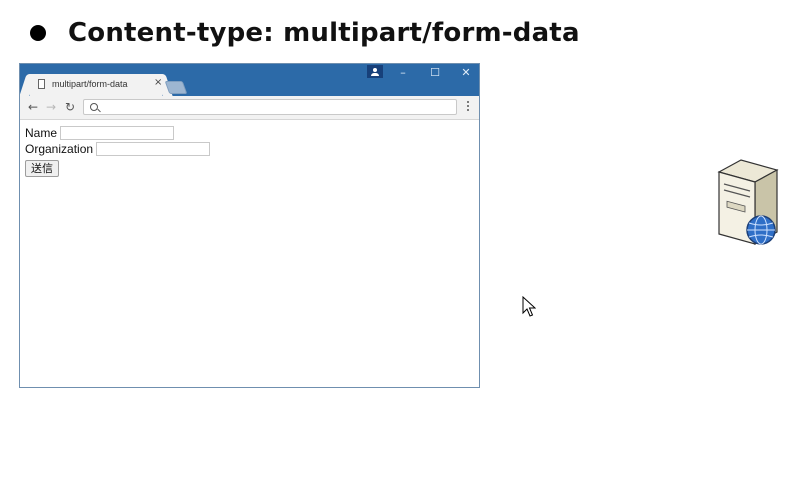  I want to click on page-icon, so click(41, 84).